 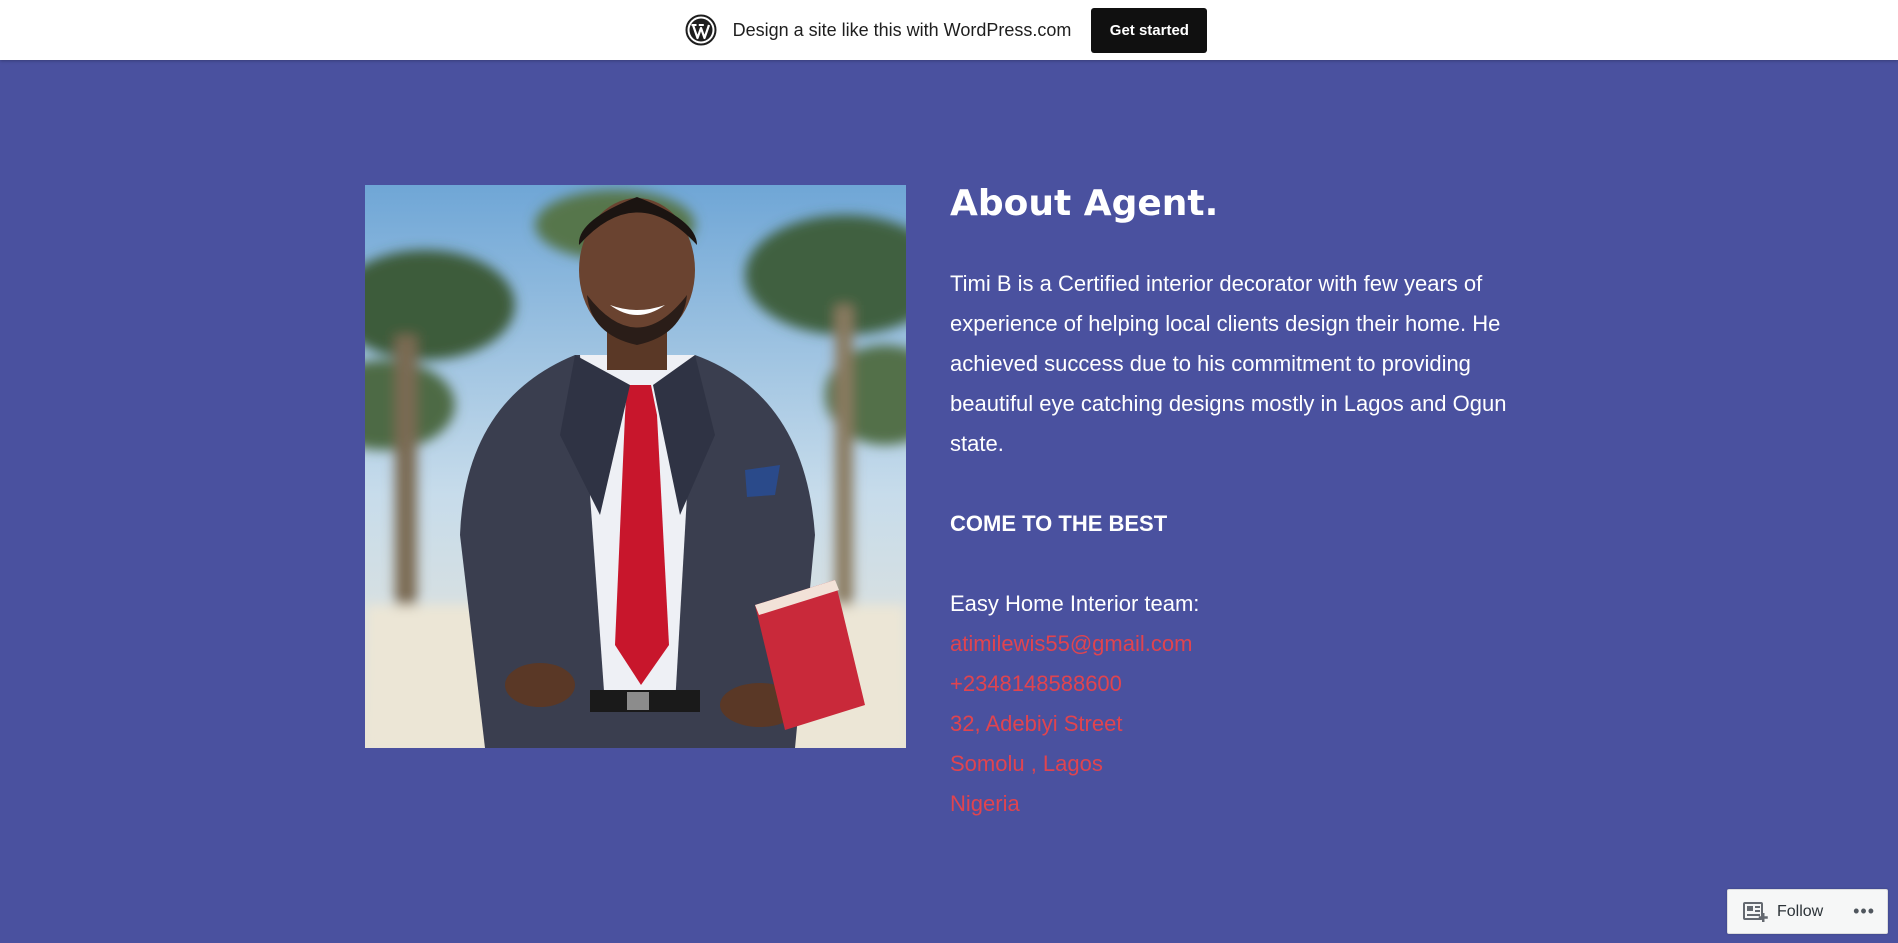 What do you see at coordinates (1240, 644) in the screenshot?
I see `email-link: atimilewis55@gmail.com` at bounding box center [1240, 644].